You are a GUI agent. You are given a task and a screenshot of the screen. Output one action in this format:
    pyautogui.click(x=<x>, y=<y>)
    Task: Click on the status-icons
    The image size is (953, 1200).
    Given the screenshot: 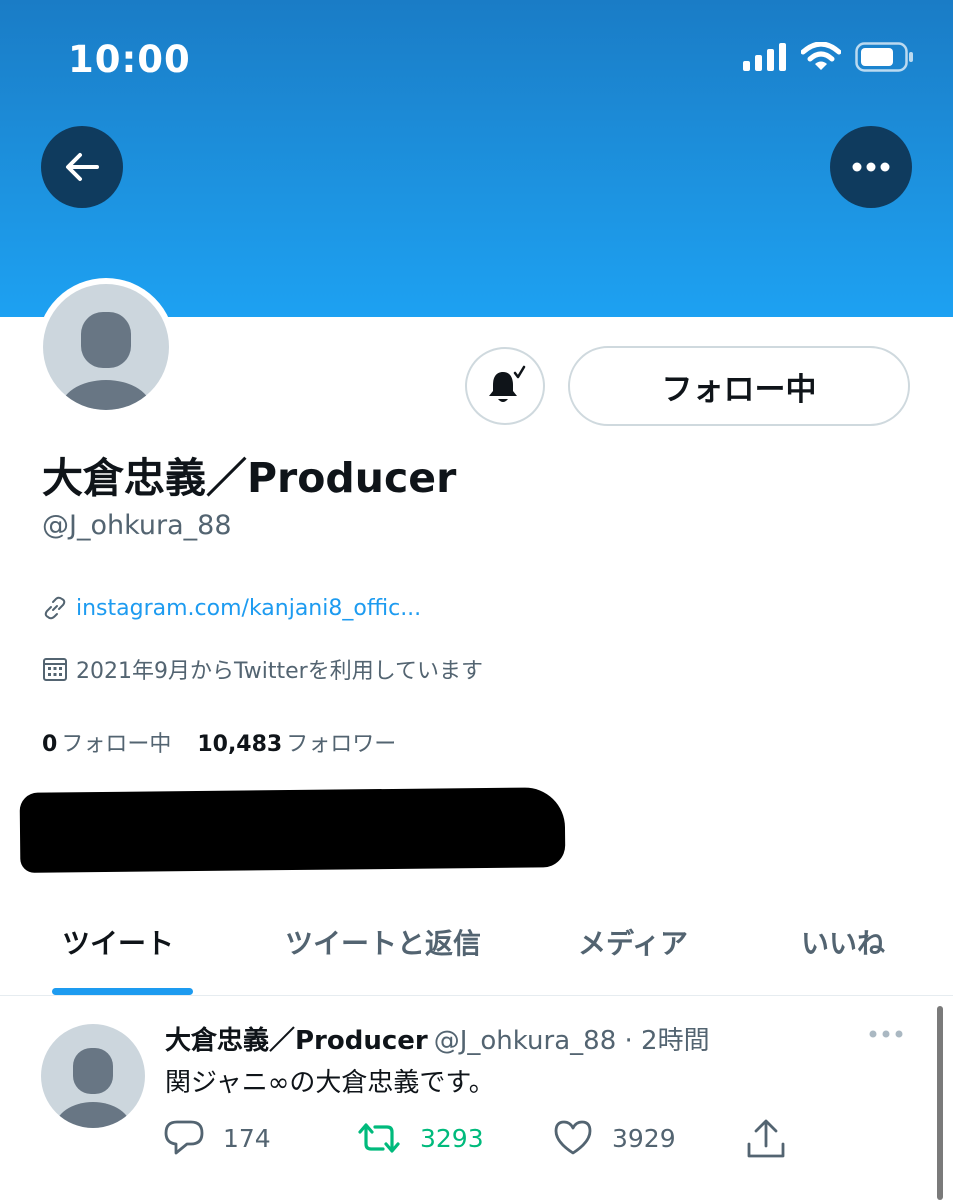 What is the action you would take?
    pyautogui.click(x=829, y=57)
    